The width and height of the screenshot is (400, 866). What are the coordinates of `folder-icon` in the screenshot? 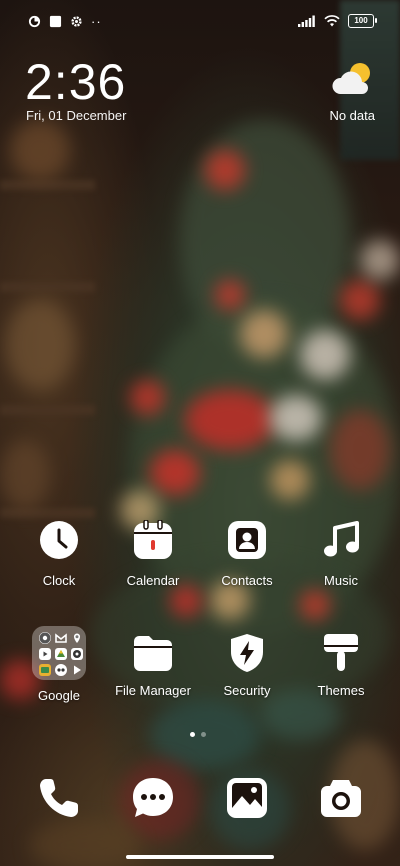 It's located at (59, 653).